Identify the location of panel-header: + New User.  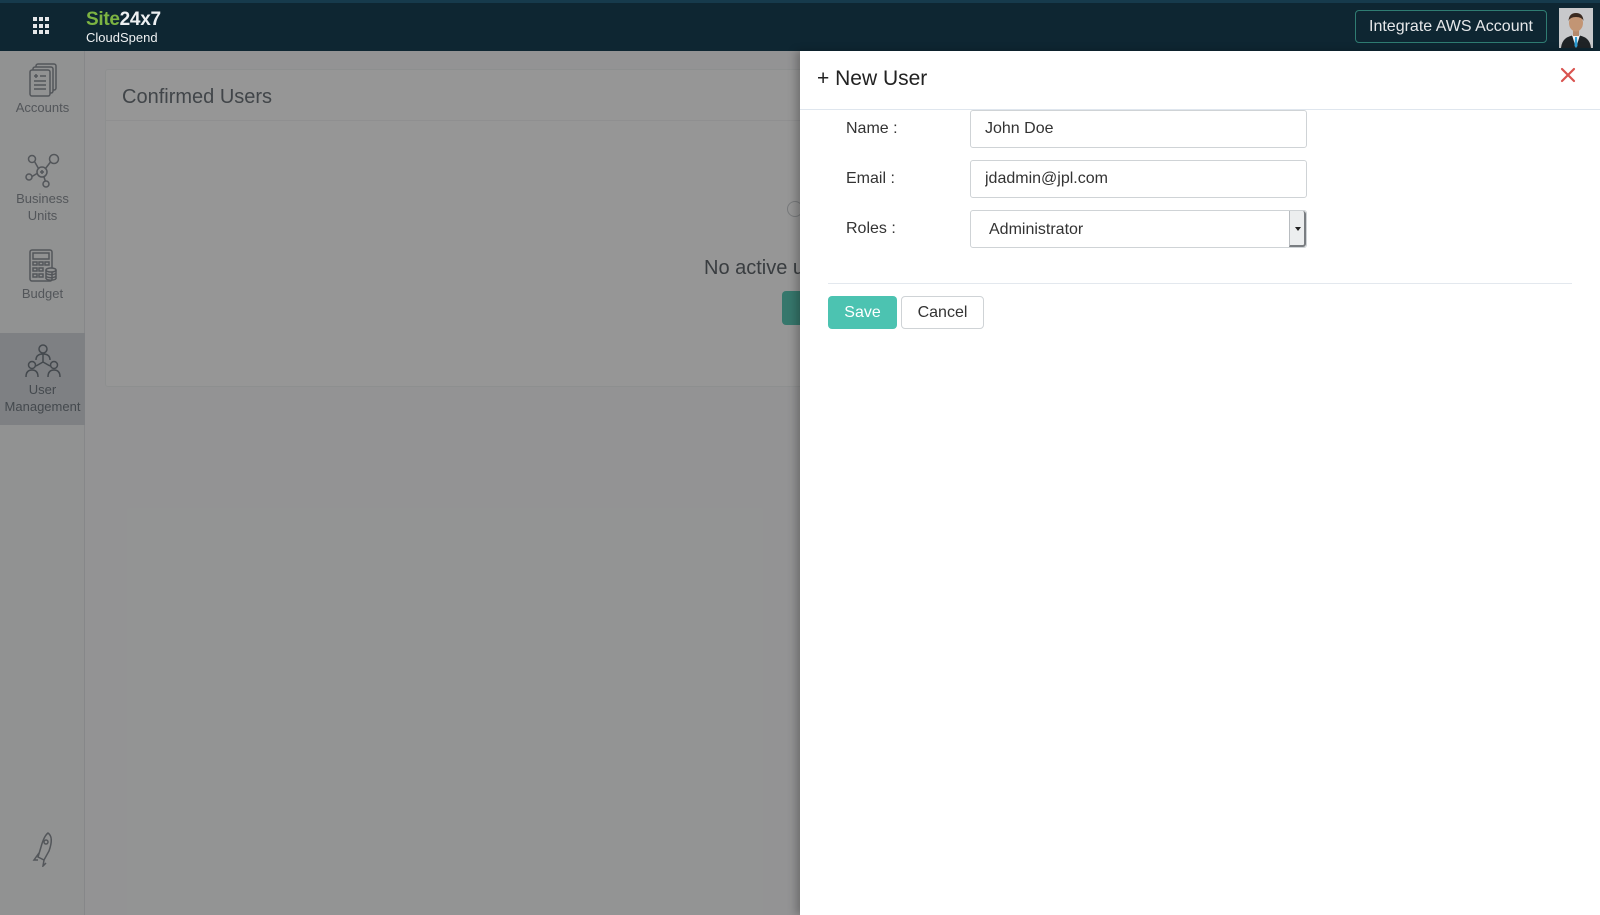
(1200, 80).